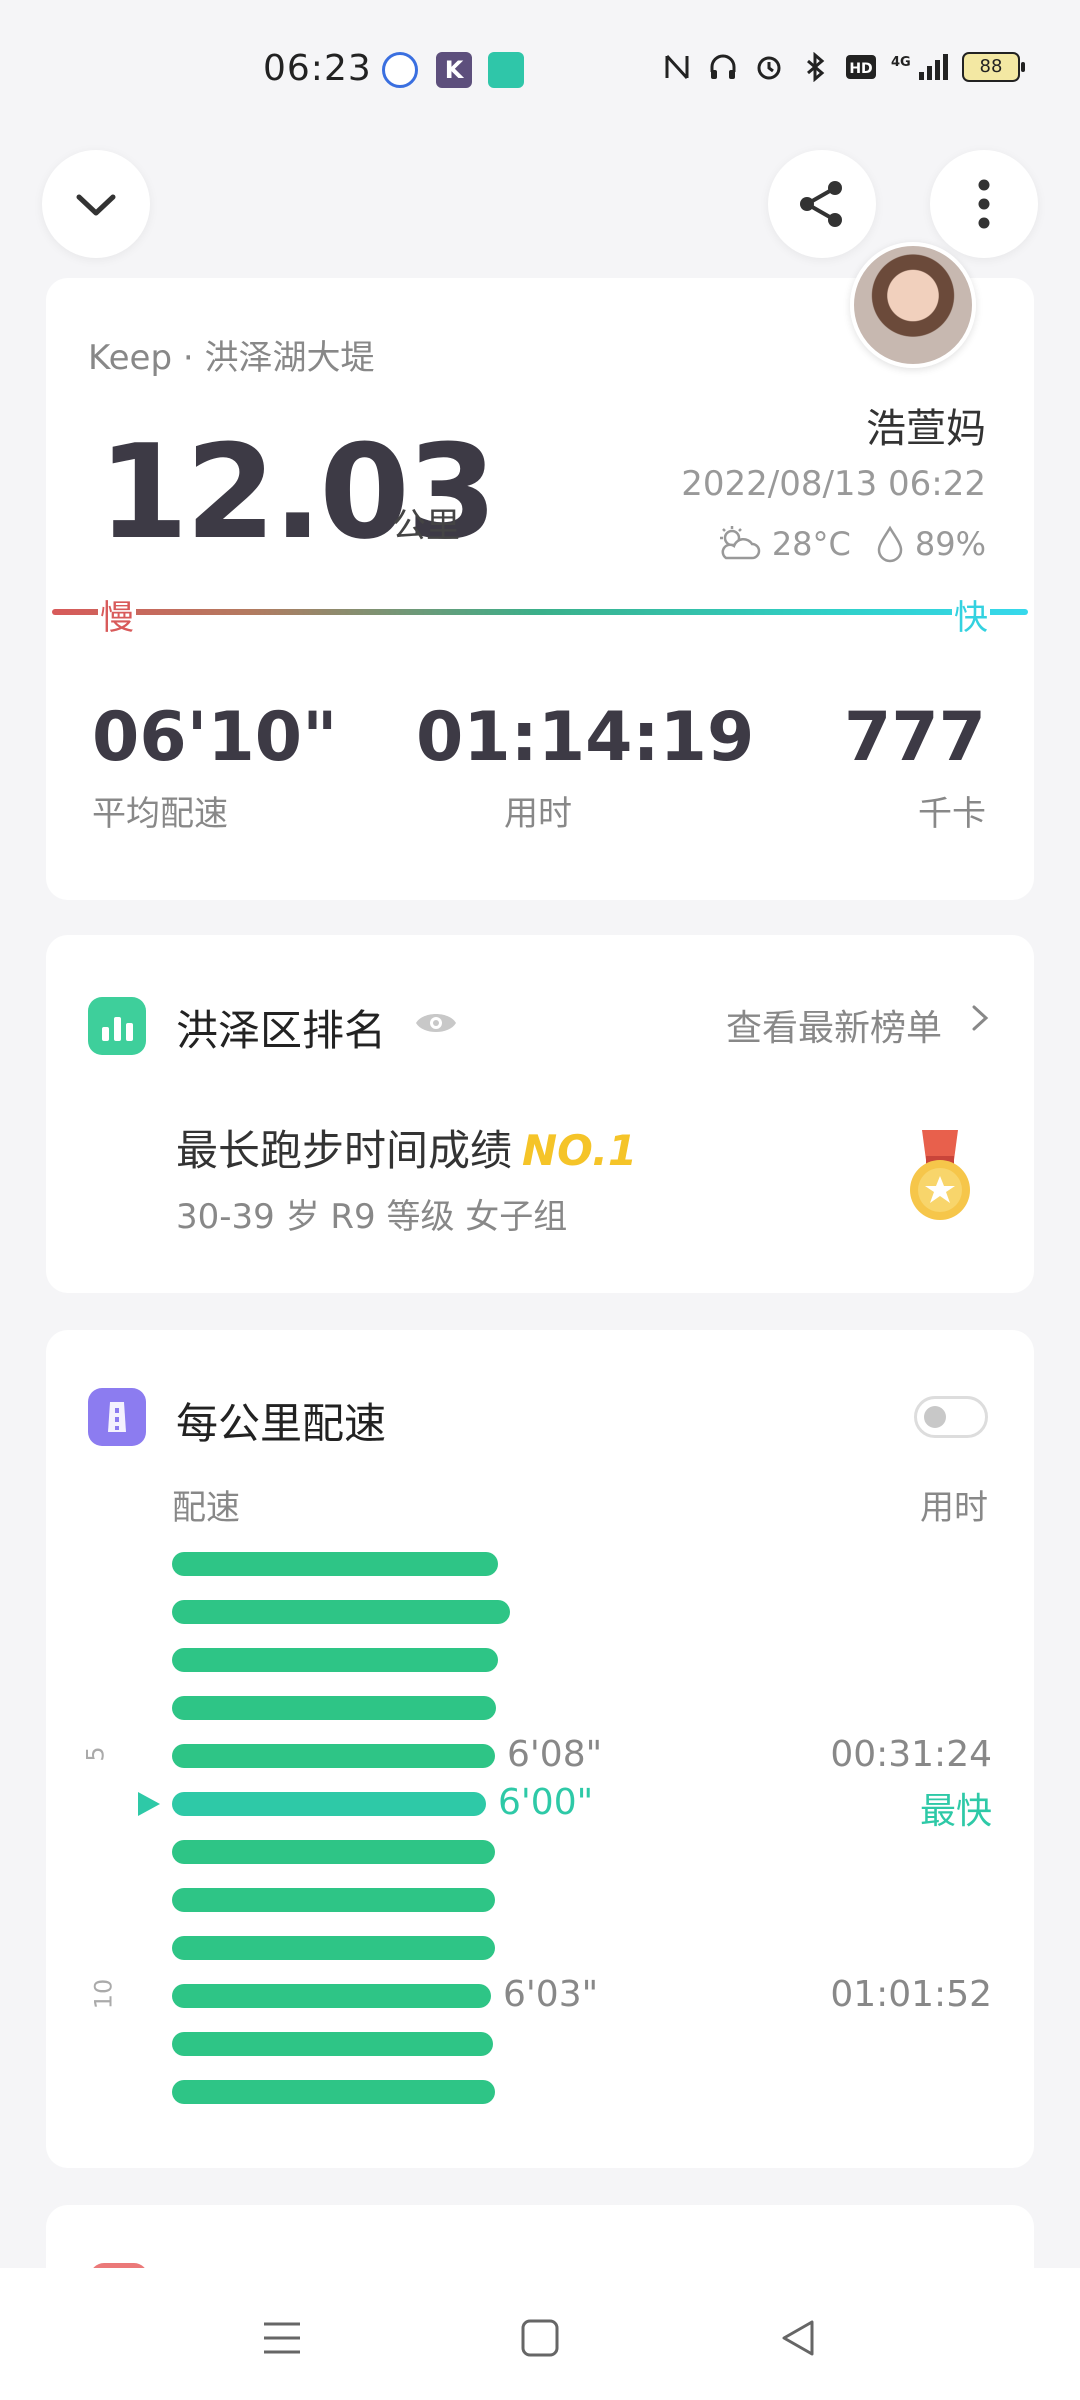  What do you see at coordinates (506, 70) in the screenshot?
I see `green-app-icon` at bounding box center [506, 70].